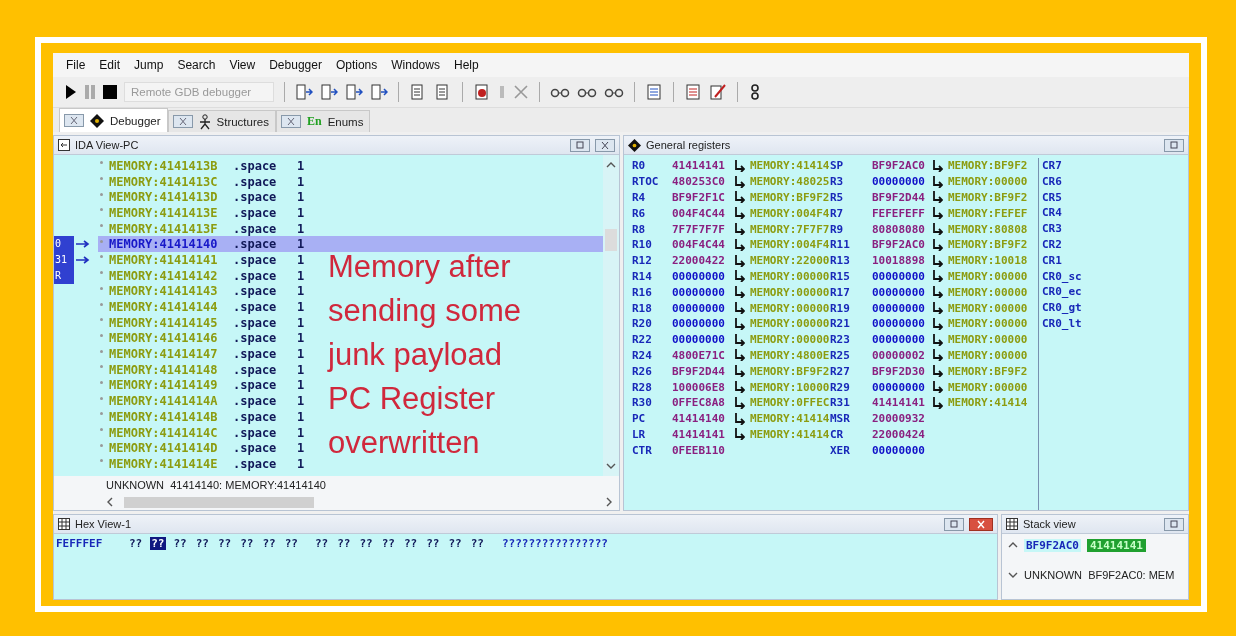 Image resolution: width=1236 pixels, height=636 pixels. What do you see at coordinates (356, 65) in the screenshot?
I see `menu-item: Options` at bounding box center [356, 65].